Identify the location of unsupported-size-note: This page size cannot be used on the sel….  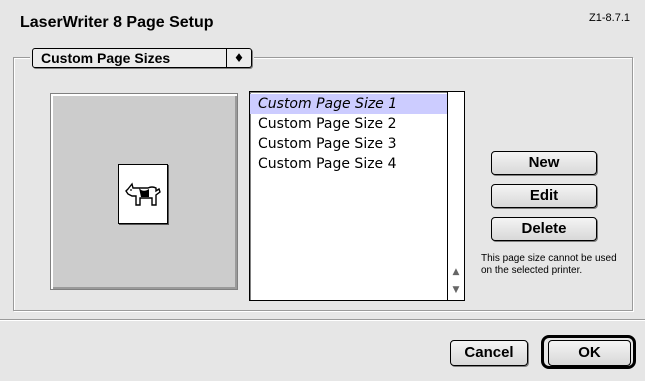
(549, 264).